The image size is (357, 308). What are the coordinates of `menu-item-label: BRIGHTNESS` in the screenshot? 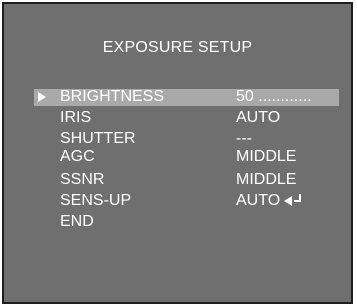 It's located at (112, 96).